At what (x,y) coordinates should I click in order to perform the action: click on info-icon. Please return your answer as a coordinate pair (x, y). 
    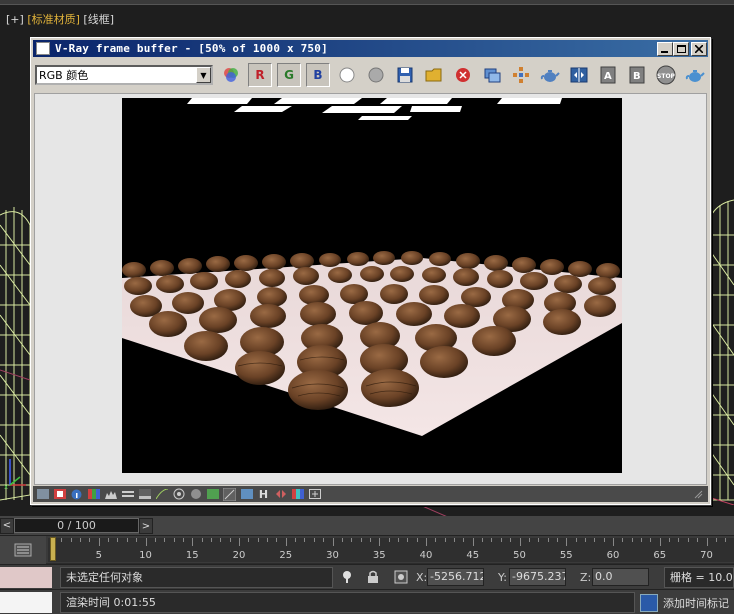
    Looking at the image, I should click on (76, 494).